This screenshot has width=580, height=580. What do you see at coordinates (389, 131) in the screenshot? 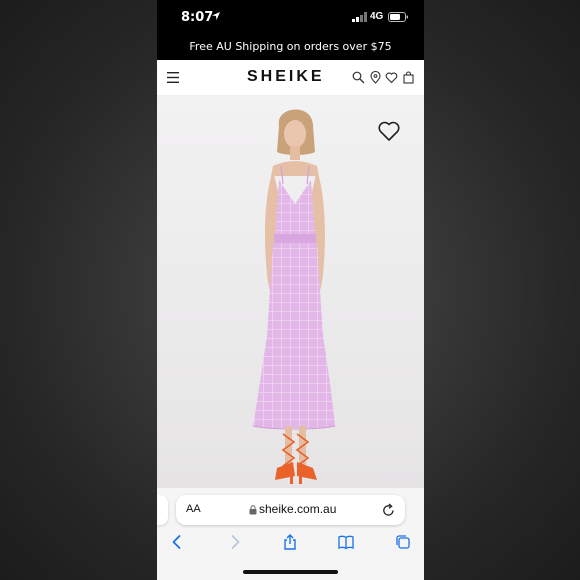
I see `add-to-wishlist-heart-icon` at bounding box center [389, 131].